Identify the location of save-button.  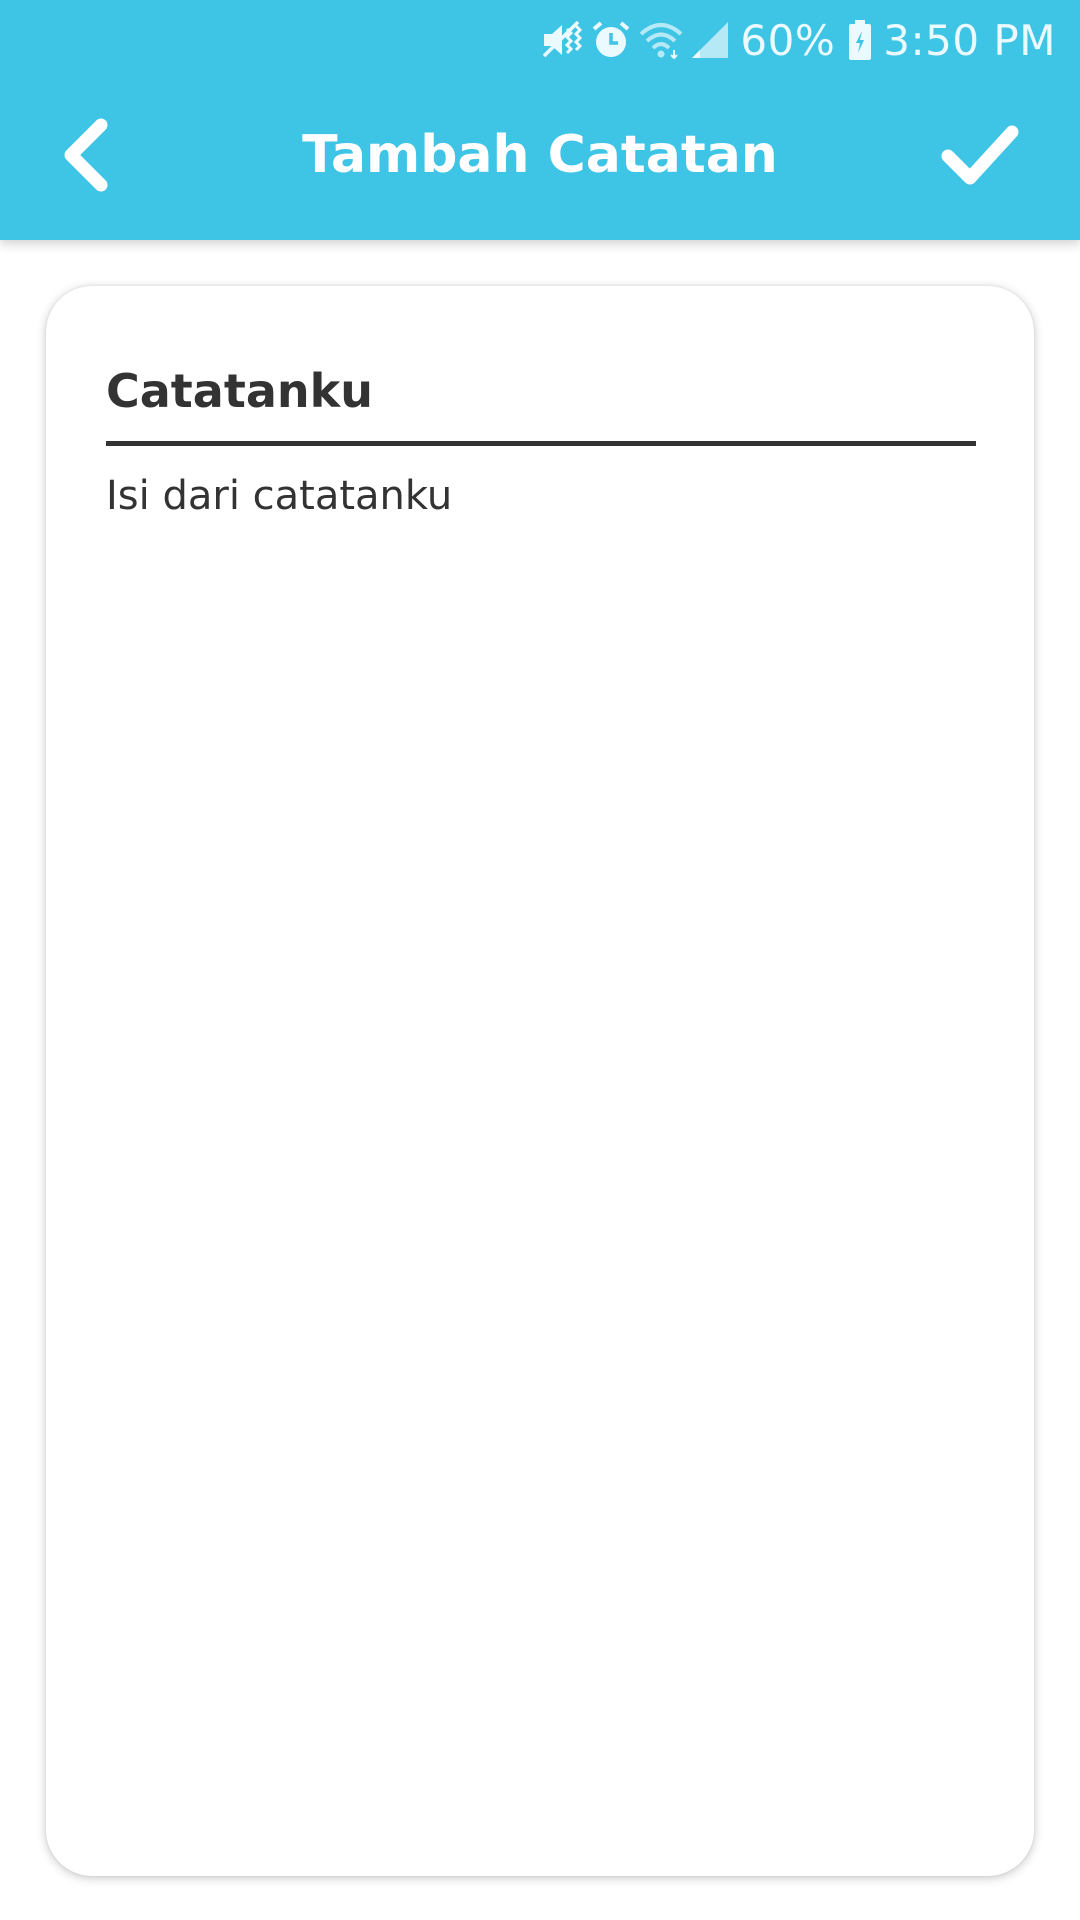
(980, 155).